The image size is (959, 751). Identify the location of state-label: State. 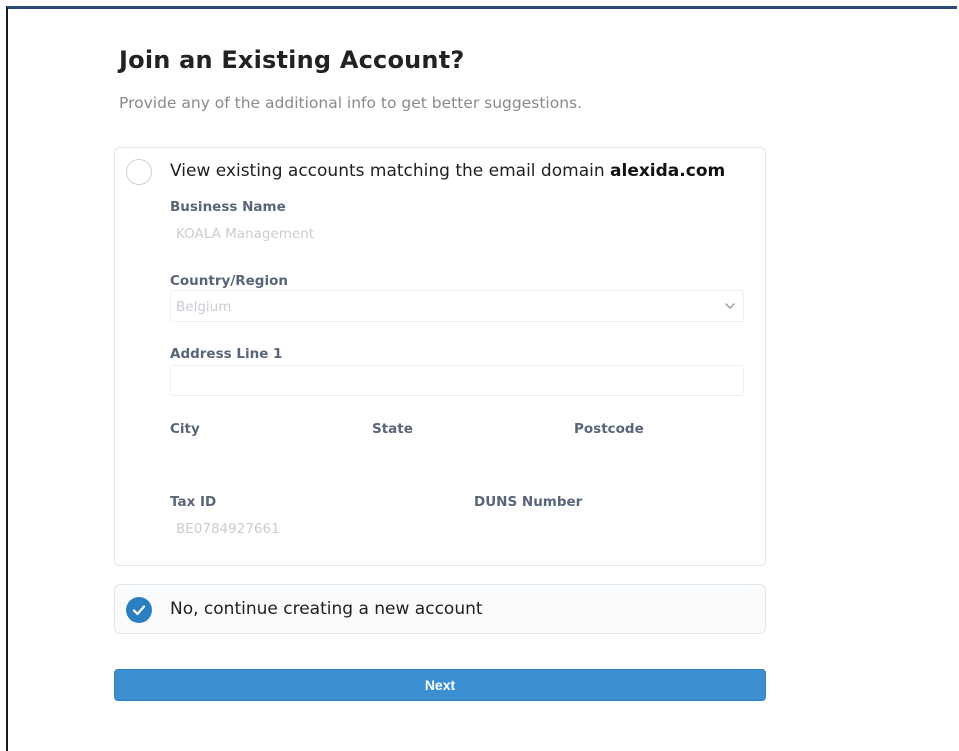
(392, 429).